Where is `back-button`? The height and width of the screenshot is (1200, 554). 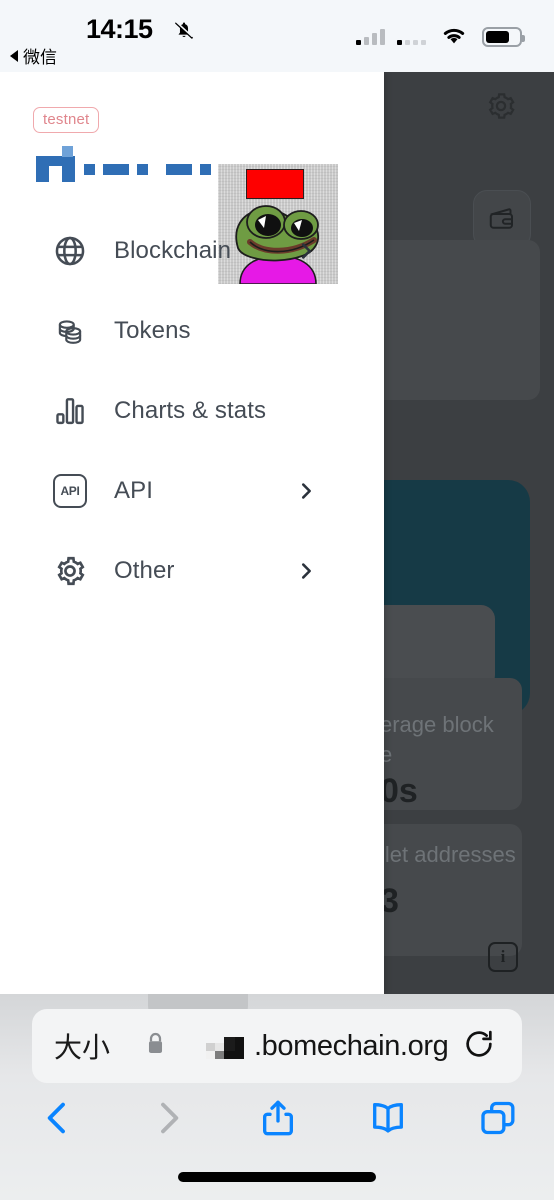
back-button is located at coordinates (58, 1118).